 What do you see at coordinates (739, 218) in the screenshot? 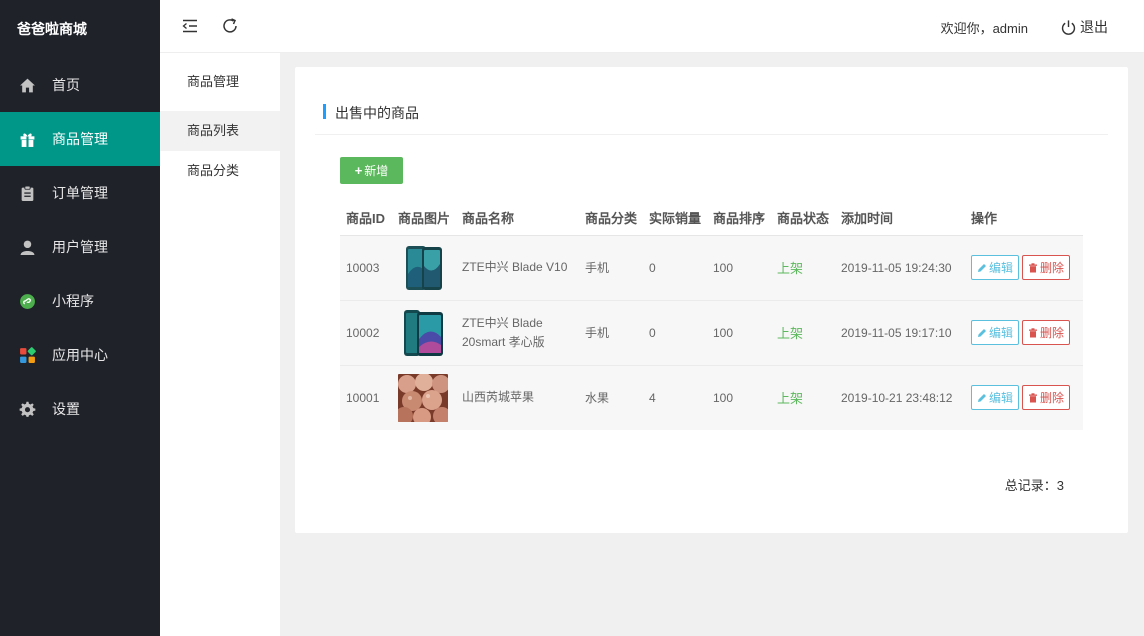
I see `column-header: 商品排序` at bounding box center [739, 218].